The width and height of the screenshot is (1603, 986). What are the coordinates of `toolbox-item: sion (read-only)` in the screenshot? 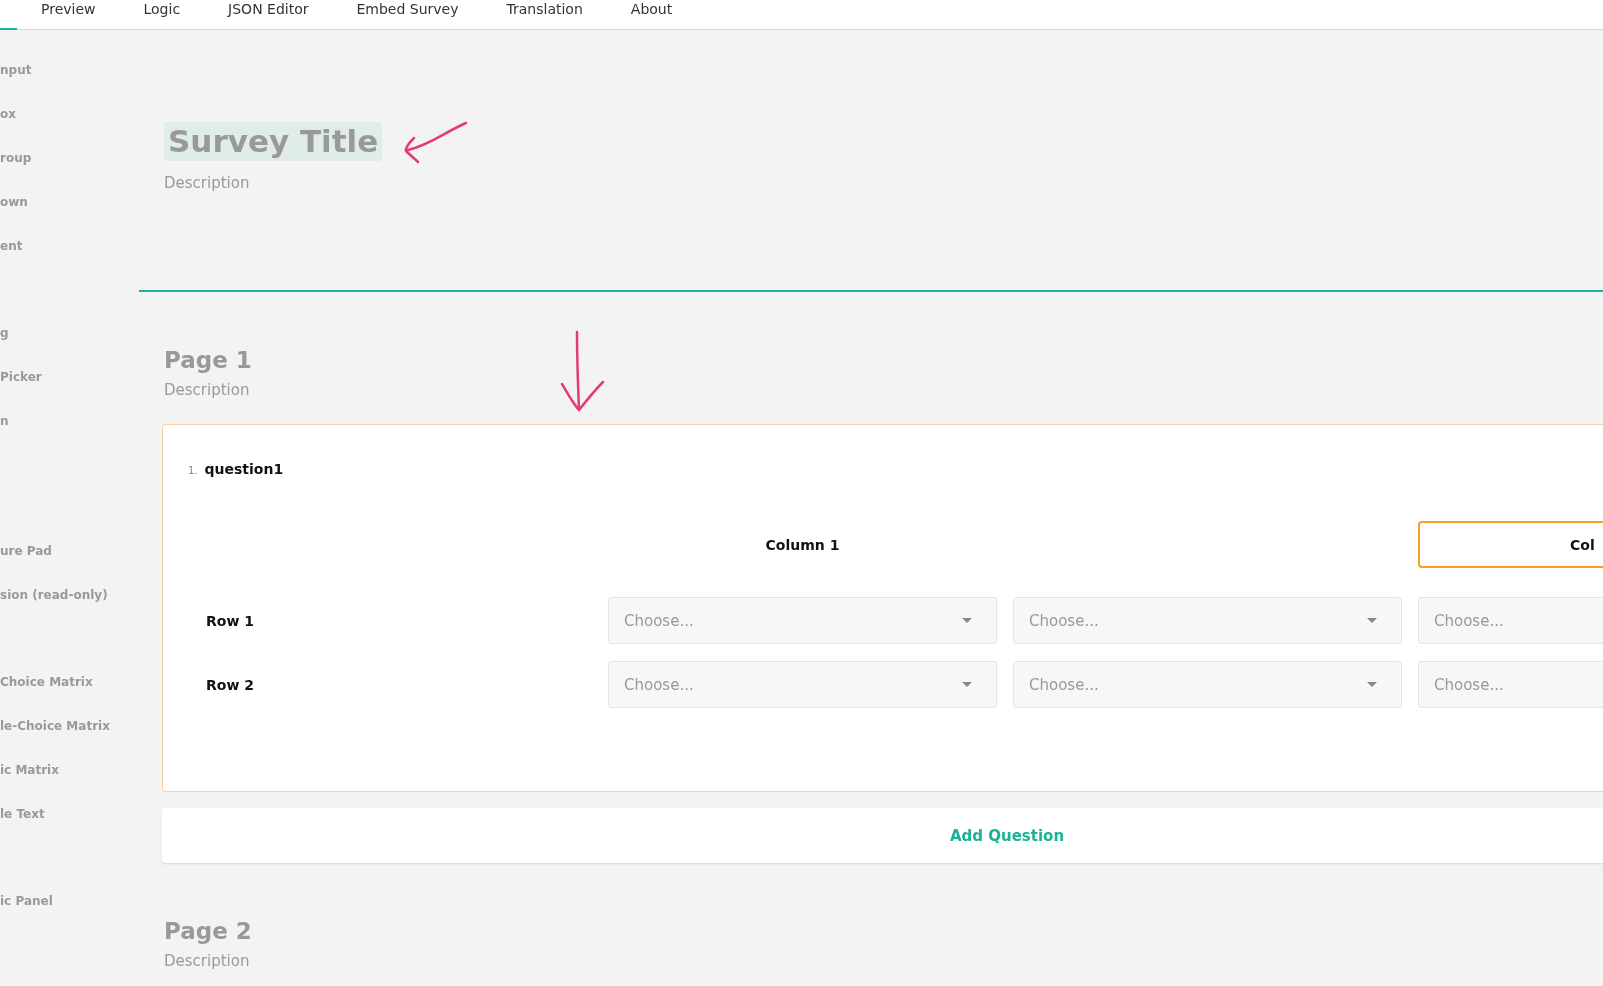 It's located at (54, 595).